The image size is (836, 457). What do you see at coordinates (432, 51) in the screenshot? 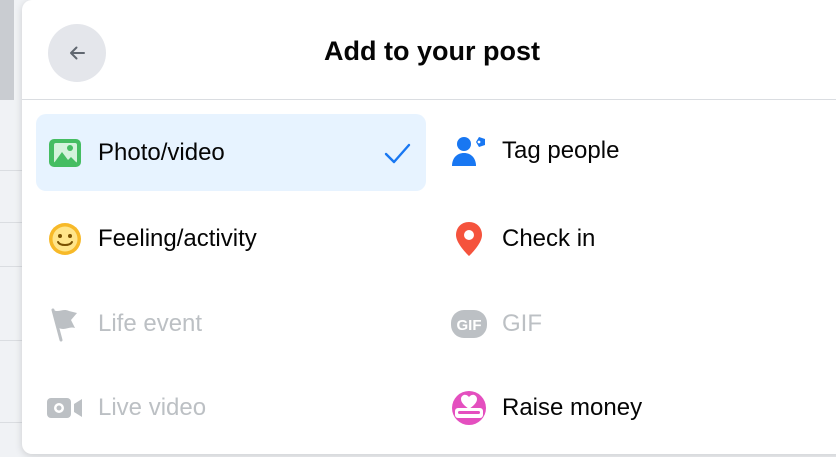
I see `dialog-title: Add to your post` at bounding box center [432, 51].